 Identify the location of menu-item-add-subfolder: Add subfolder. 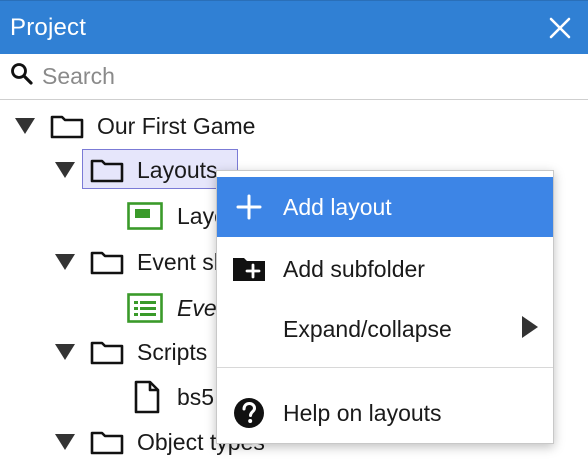
(385, 269).